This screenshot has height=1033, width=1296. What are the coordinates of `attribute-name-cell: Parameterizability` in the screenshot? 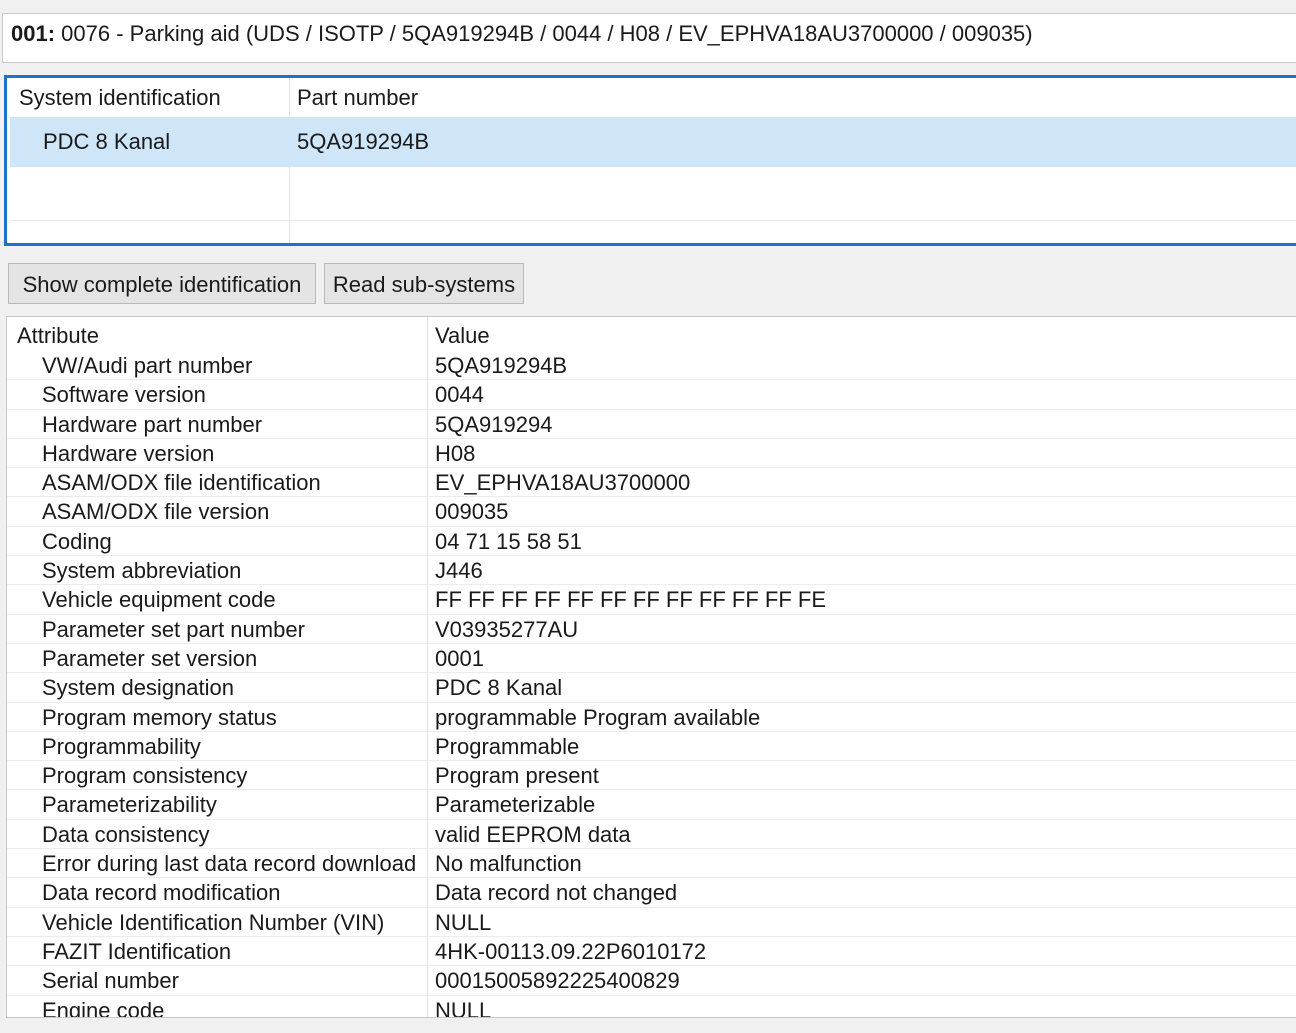 It's located at (129, 805).